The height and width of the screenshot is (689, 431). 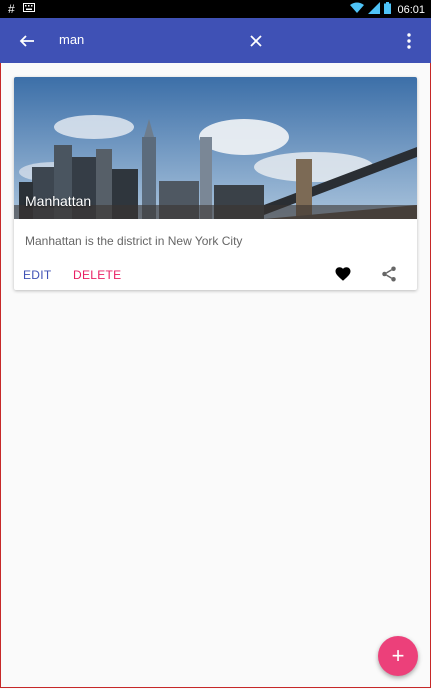 What do you see at coordinates (97, 275) in the screenshot?
I see `delete-button: DELETE` at bounding box center [97, 275].